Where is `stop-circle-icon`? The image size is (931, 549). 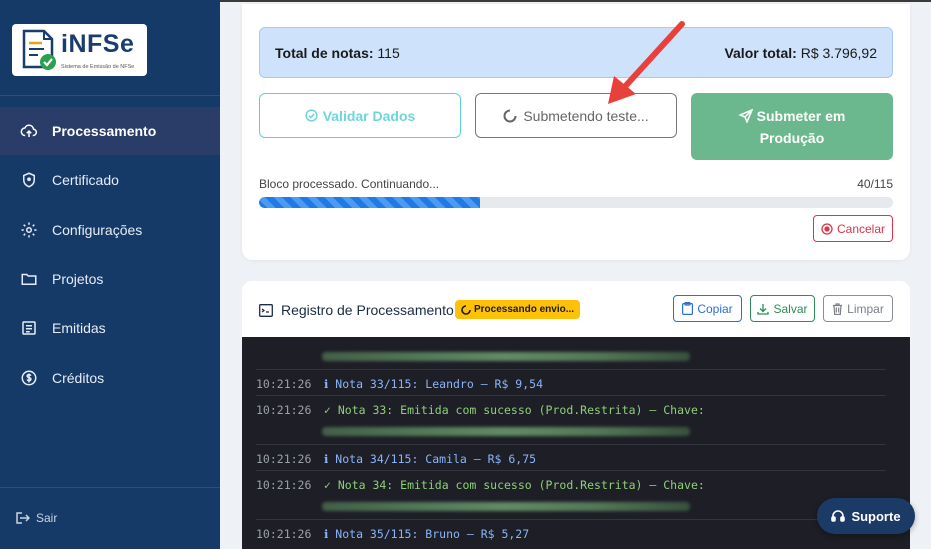
stop-circle-icon is located at coordinates (827, 228).